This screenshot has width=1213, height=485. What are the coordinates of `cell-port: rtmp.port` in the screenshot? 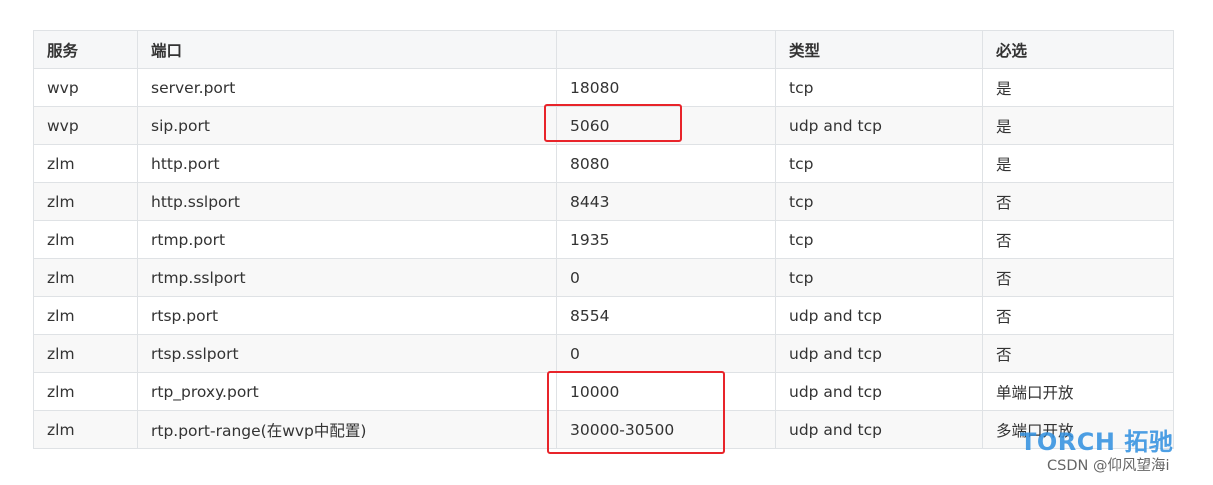 It's located at (347, 239).